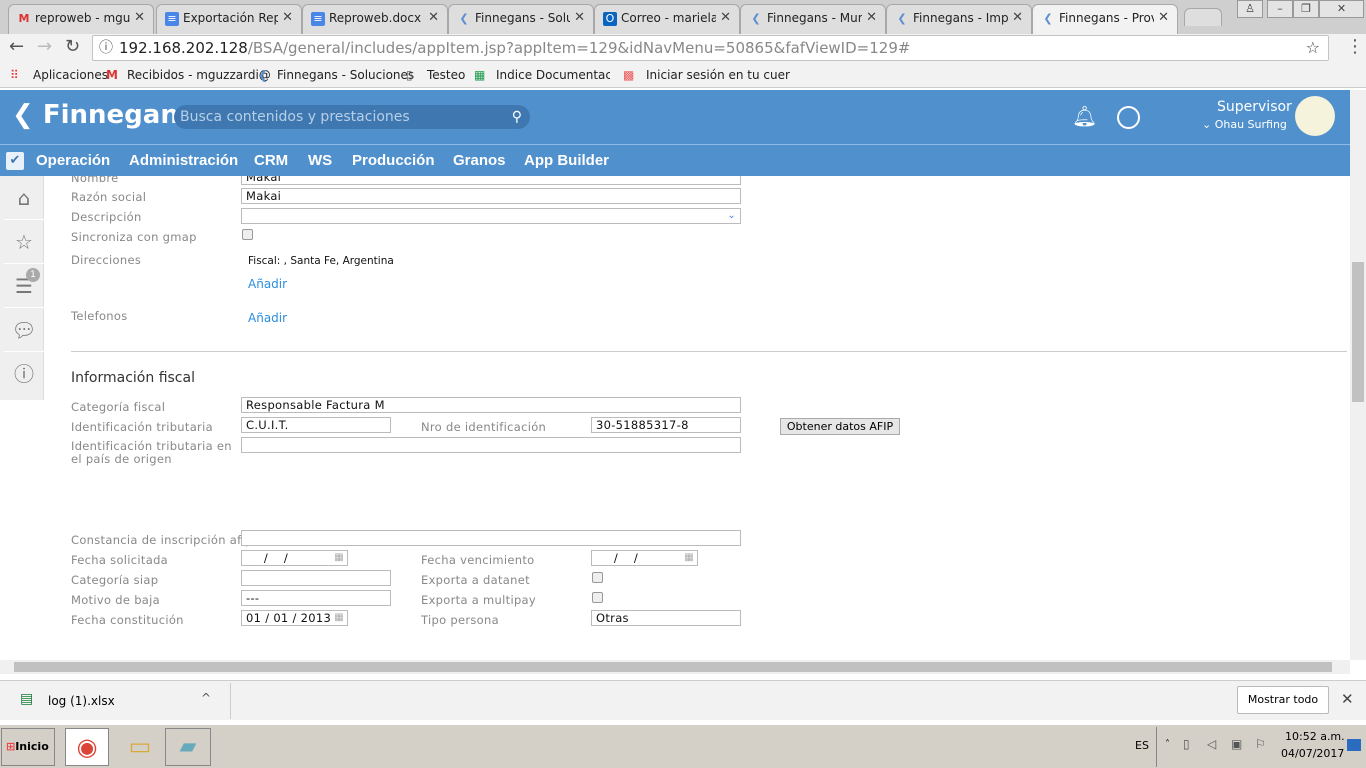 This screenshot has width=1366, height=768. I want to click on chevron-up-icon: ^, so click(206, 698).